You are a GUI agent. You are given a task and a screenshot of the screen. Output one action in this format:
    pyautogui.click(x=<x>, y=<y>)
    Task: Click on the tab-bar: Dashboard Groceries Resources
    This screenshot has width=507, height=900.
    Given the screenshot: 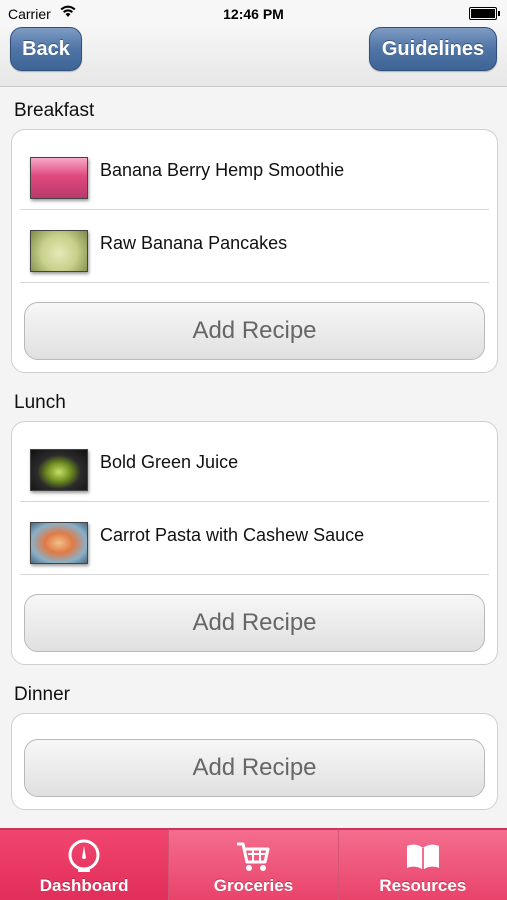 What is the action you would take?
    pyautogui.click(x=253, y=864)
    